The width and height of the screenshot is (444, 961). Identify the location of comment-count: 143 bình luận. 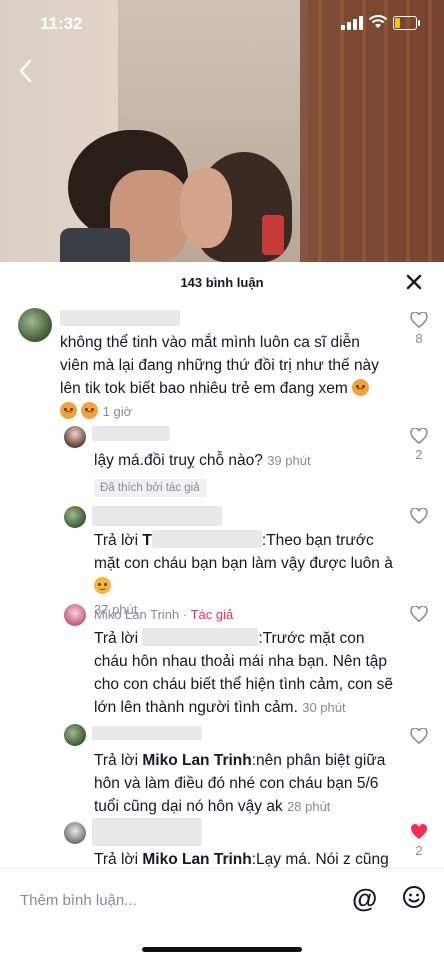
(222, 282).